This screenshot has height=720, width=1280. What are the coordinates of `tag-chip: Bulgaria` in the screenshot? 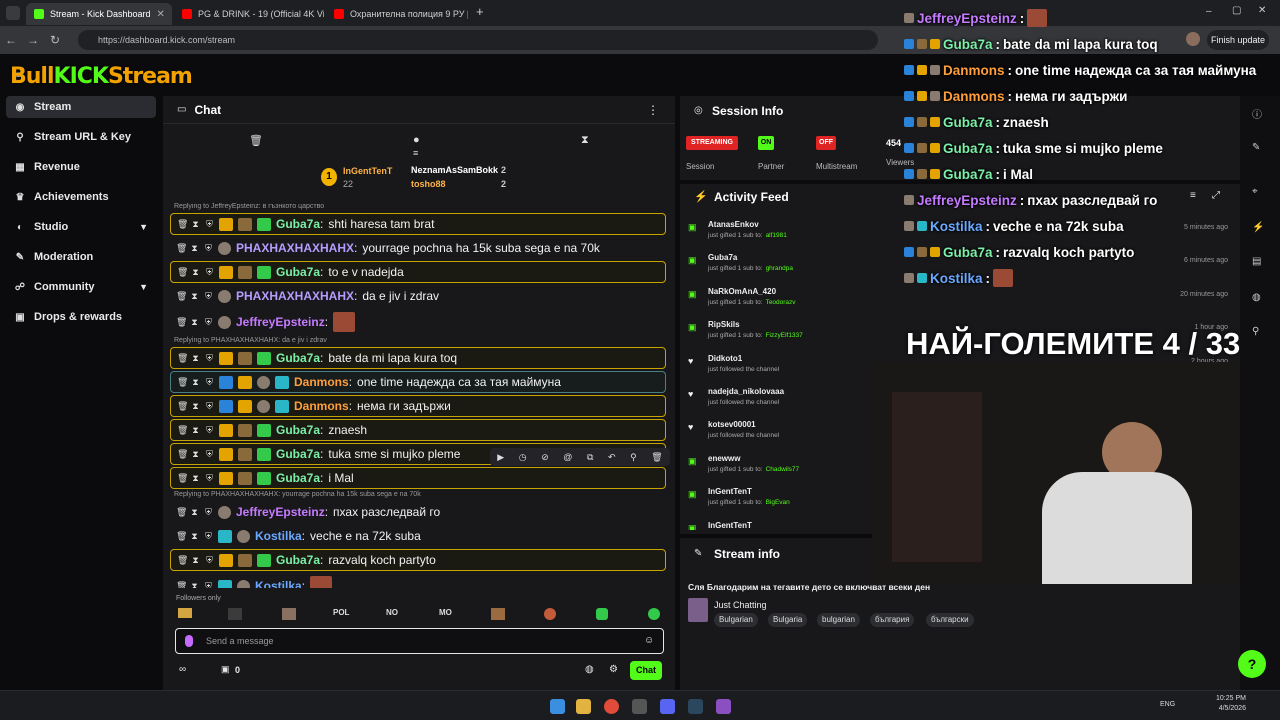 It's located at (788, 620).